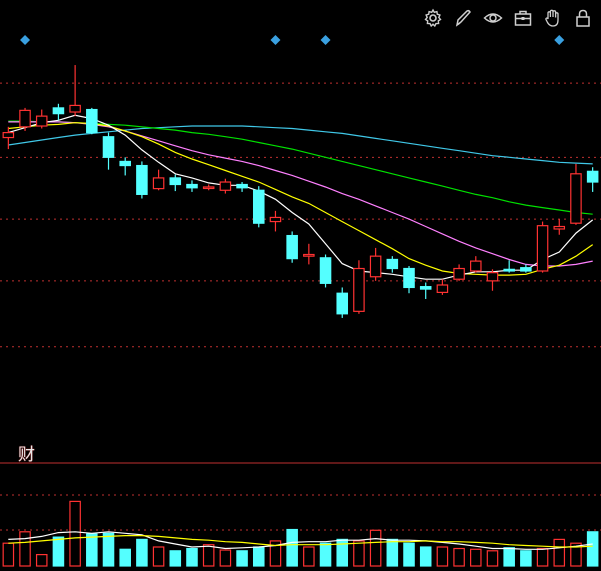 This screenshot has width=601, height=571. I want to click on toolbox-icon, so click(523, 18).